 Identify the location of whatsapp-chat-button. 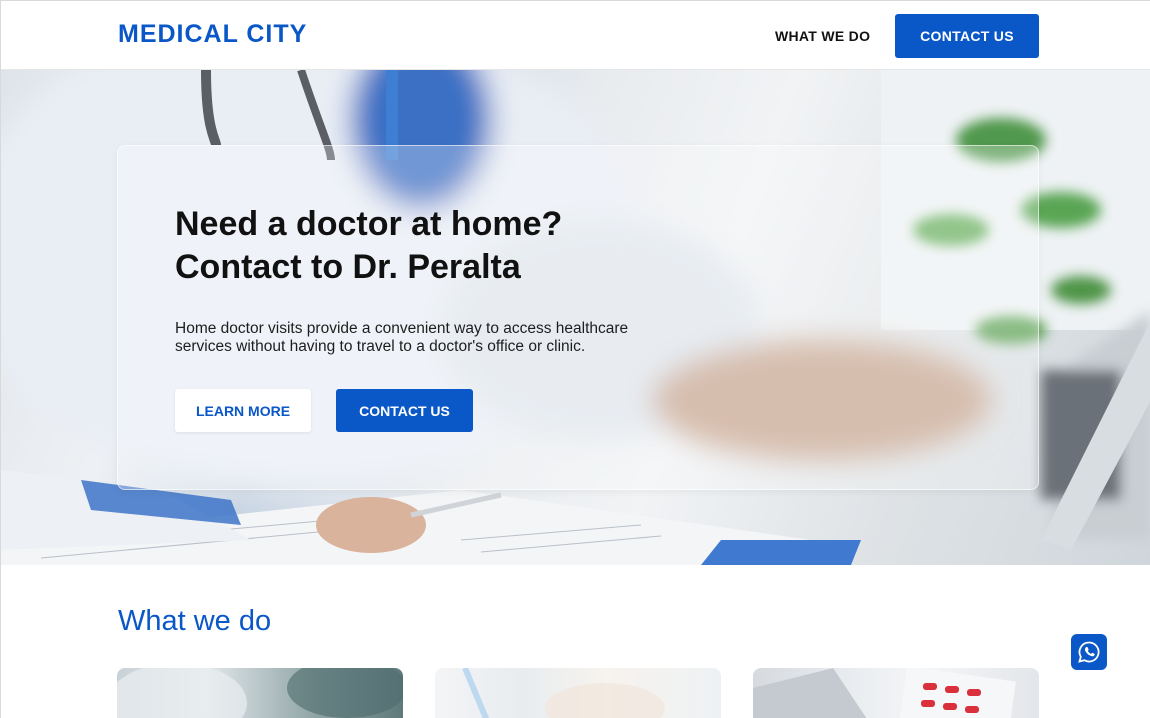
(1089, 652).